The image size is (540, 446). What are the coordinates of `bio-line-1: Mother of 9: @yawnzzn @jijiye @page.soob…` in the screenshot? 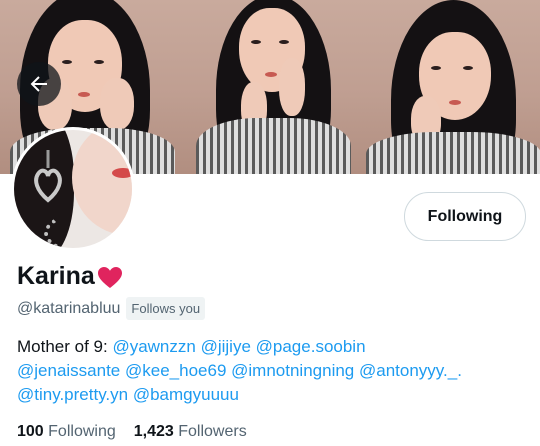 It's located at (274, 347).